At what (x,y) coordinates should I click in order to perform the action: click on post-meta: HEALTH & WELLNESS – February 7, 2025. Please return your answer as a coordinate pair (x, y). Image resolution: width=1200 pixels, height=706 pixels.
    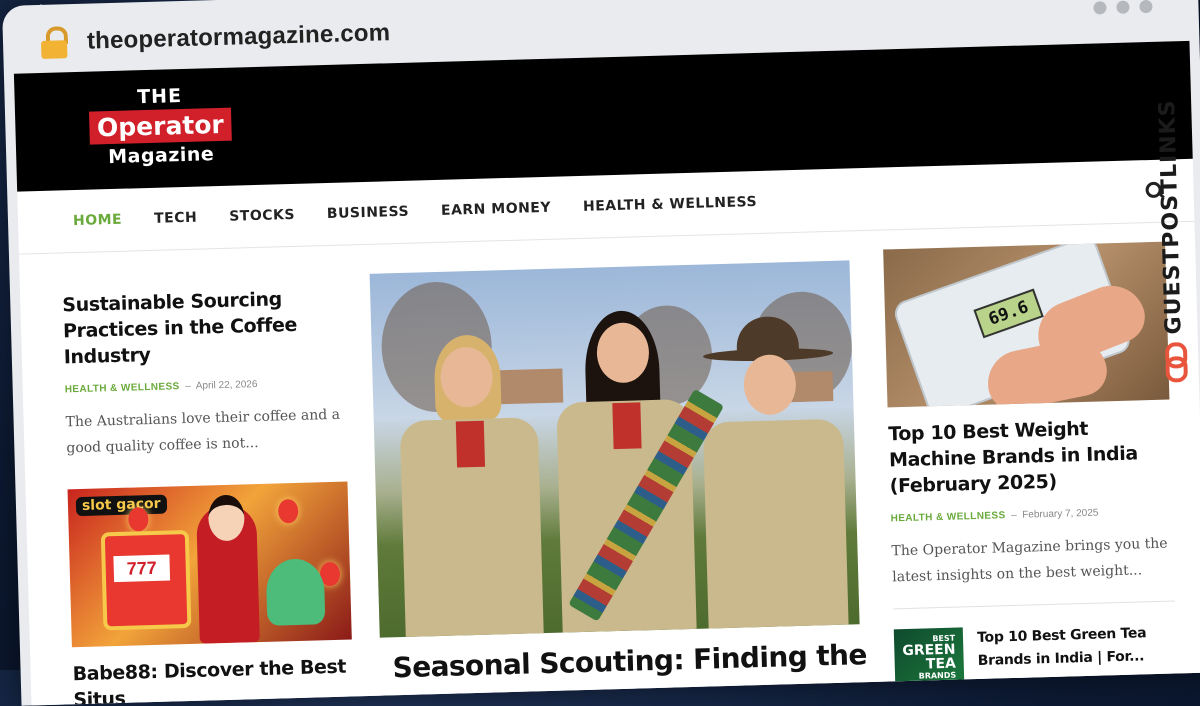
    Looking at the image, I should click on (1032, 515).